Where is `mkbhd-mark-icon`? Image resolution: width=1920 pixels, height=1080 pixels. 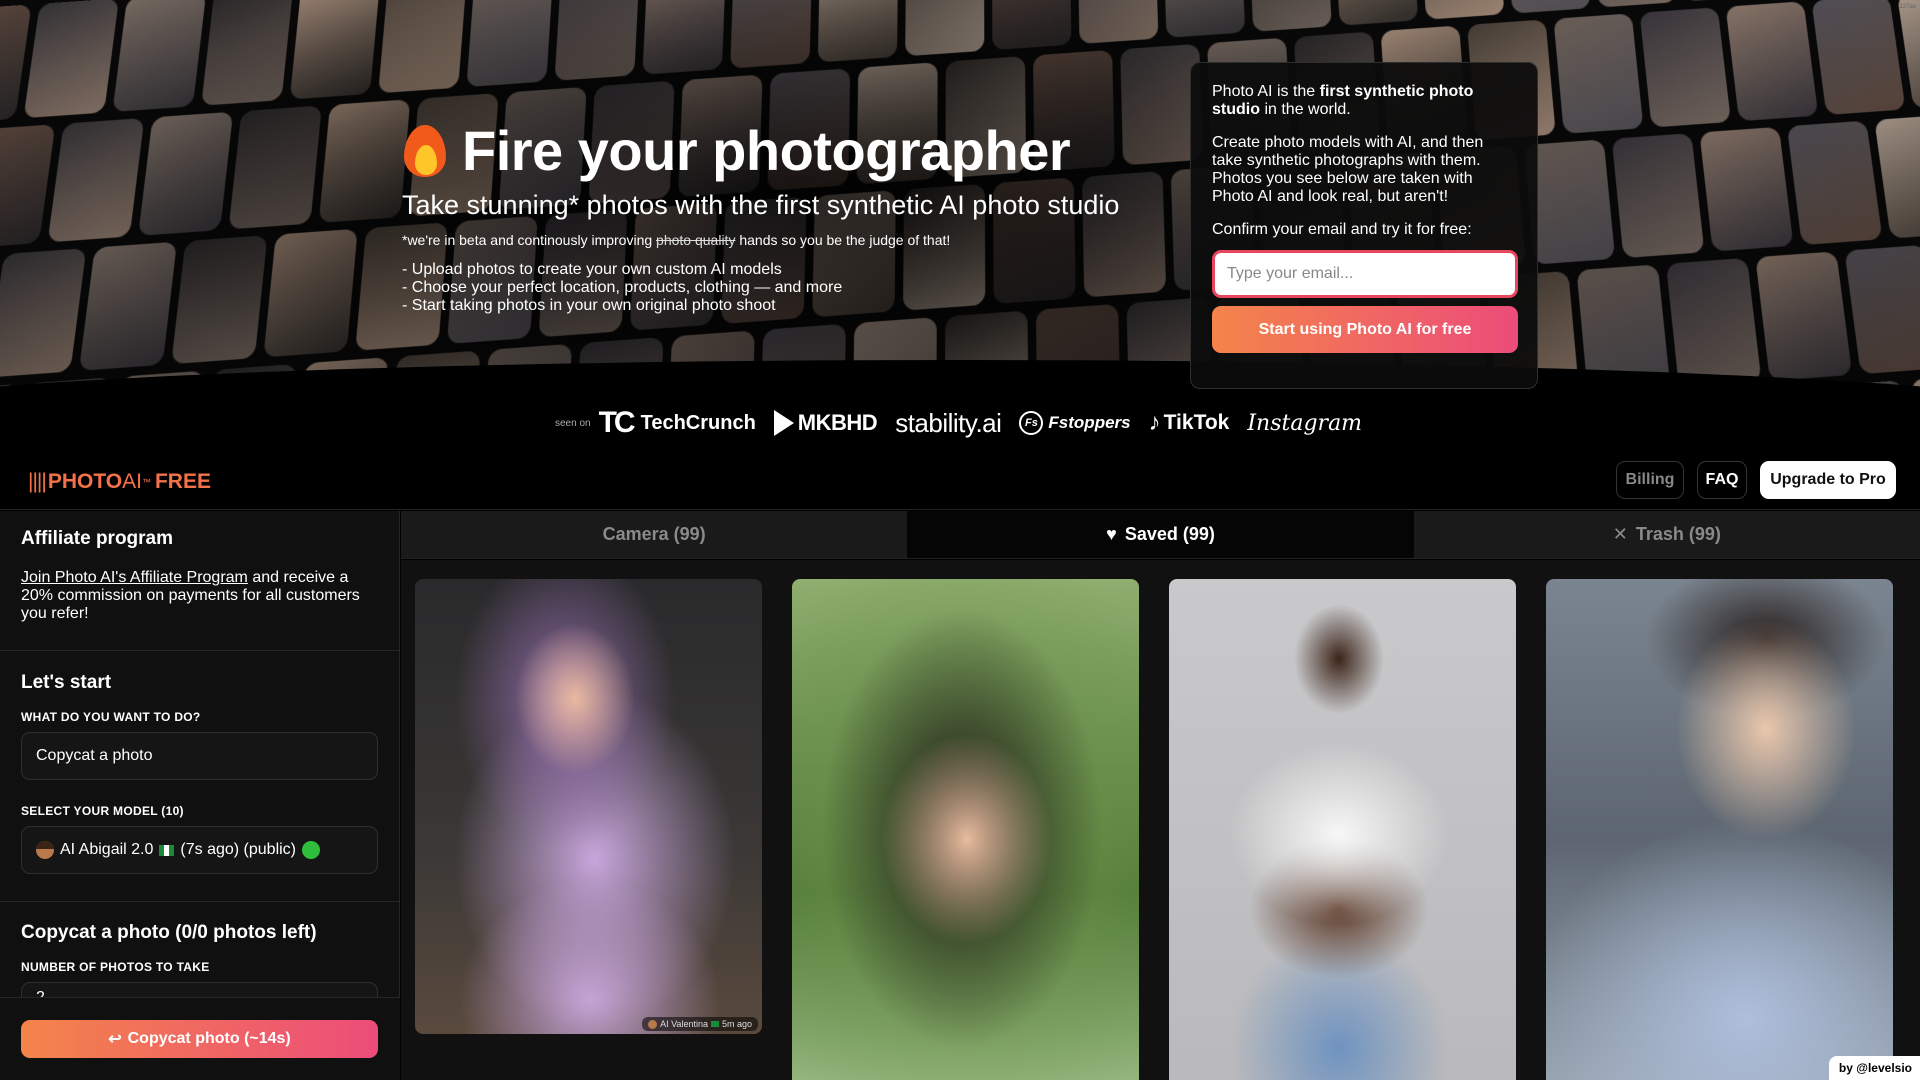
mkbhd-mark-icon is located at coordinates (784, 423).